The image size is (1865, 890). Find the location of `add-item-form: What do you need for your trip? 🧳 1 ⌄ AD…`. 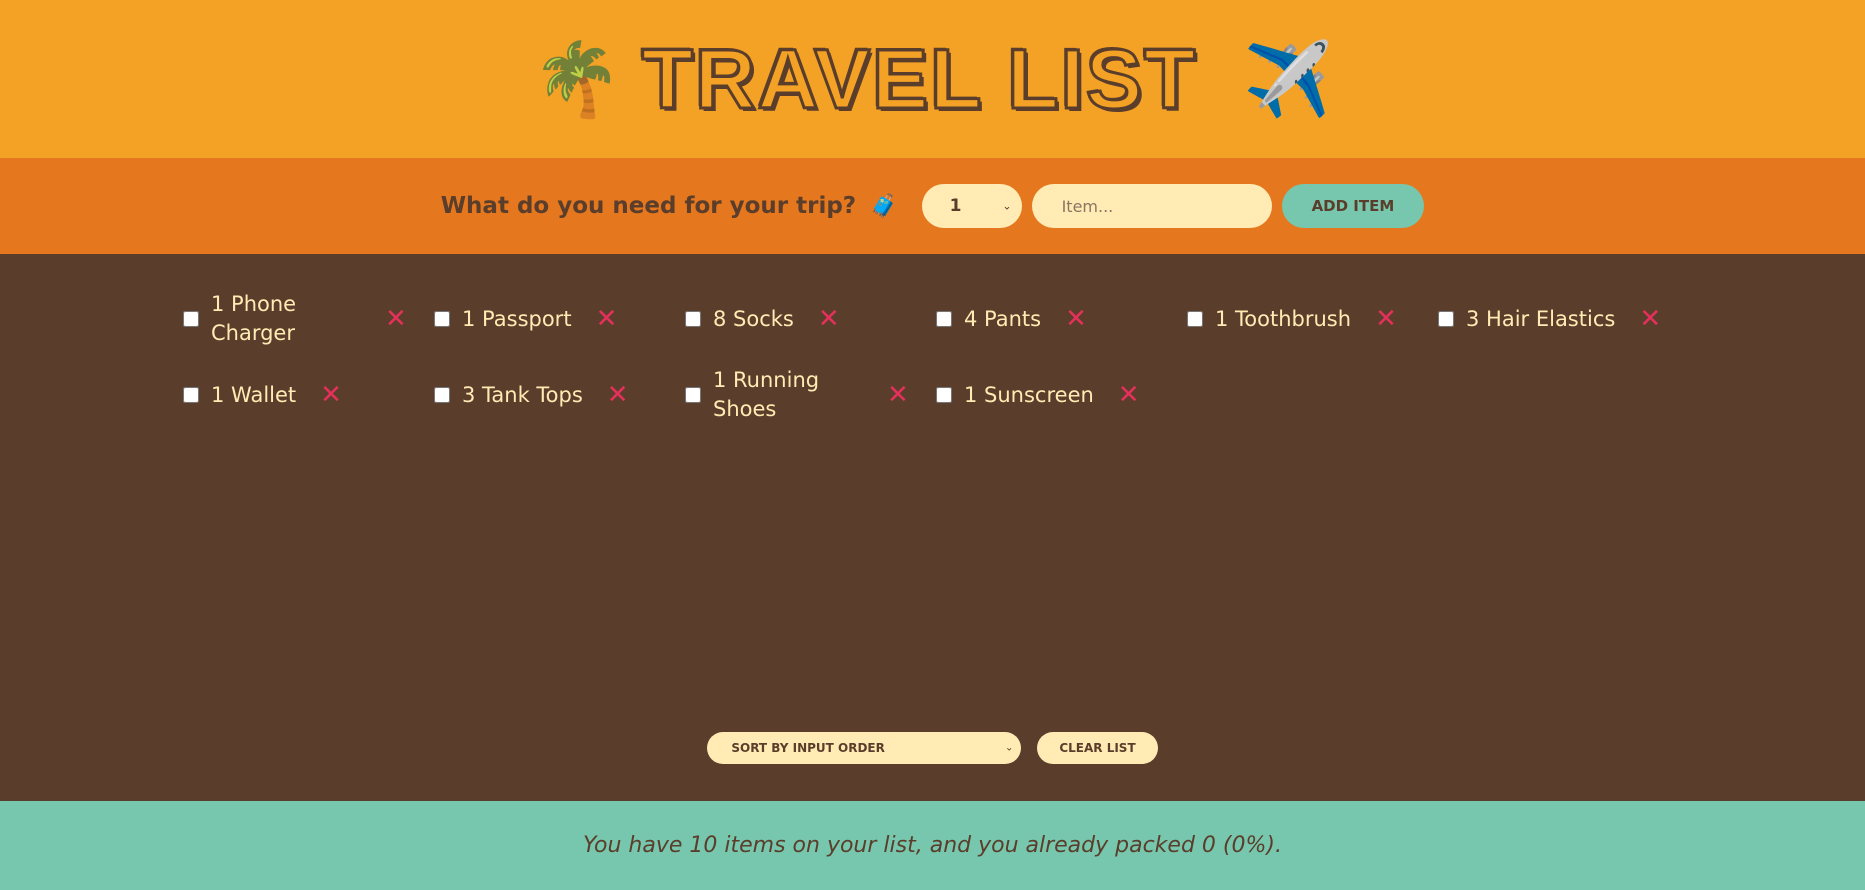

add-item-form: What do you need for your trip? 🧳 1 ⌄ AD… is located at coordinates (932, 206).